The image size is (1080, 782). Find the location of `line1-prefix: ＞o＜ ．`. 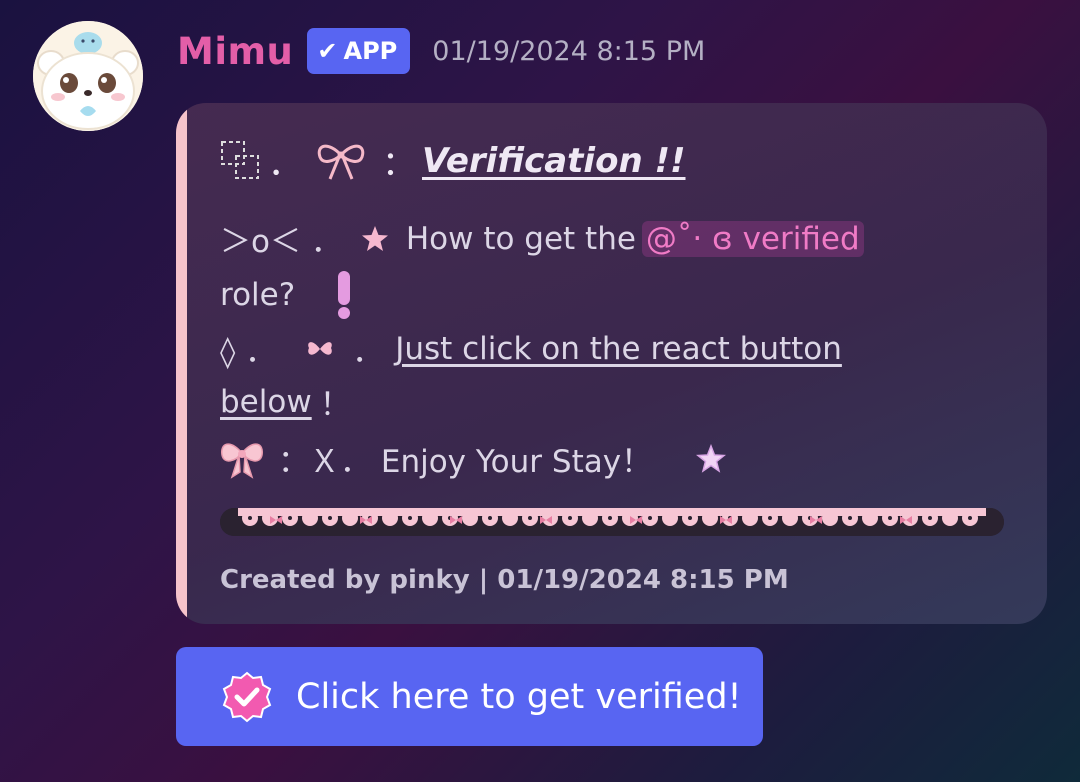

line1-prefix: ＞o＜ ． is located at coordinates (281, 242).